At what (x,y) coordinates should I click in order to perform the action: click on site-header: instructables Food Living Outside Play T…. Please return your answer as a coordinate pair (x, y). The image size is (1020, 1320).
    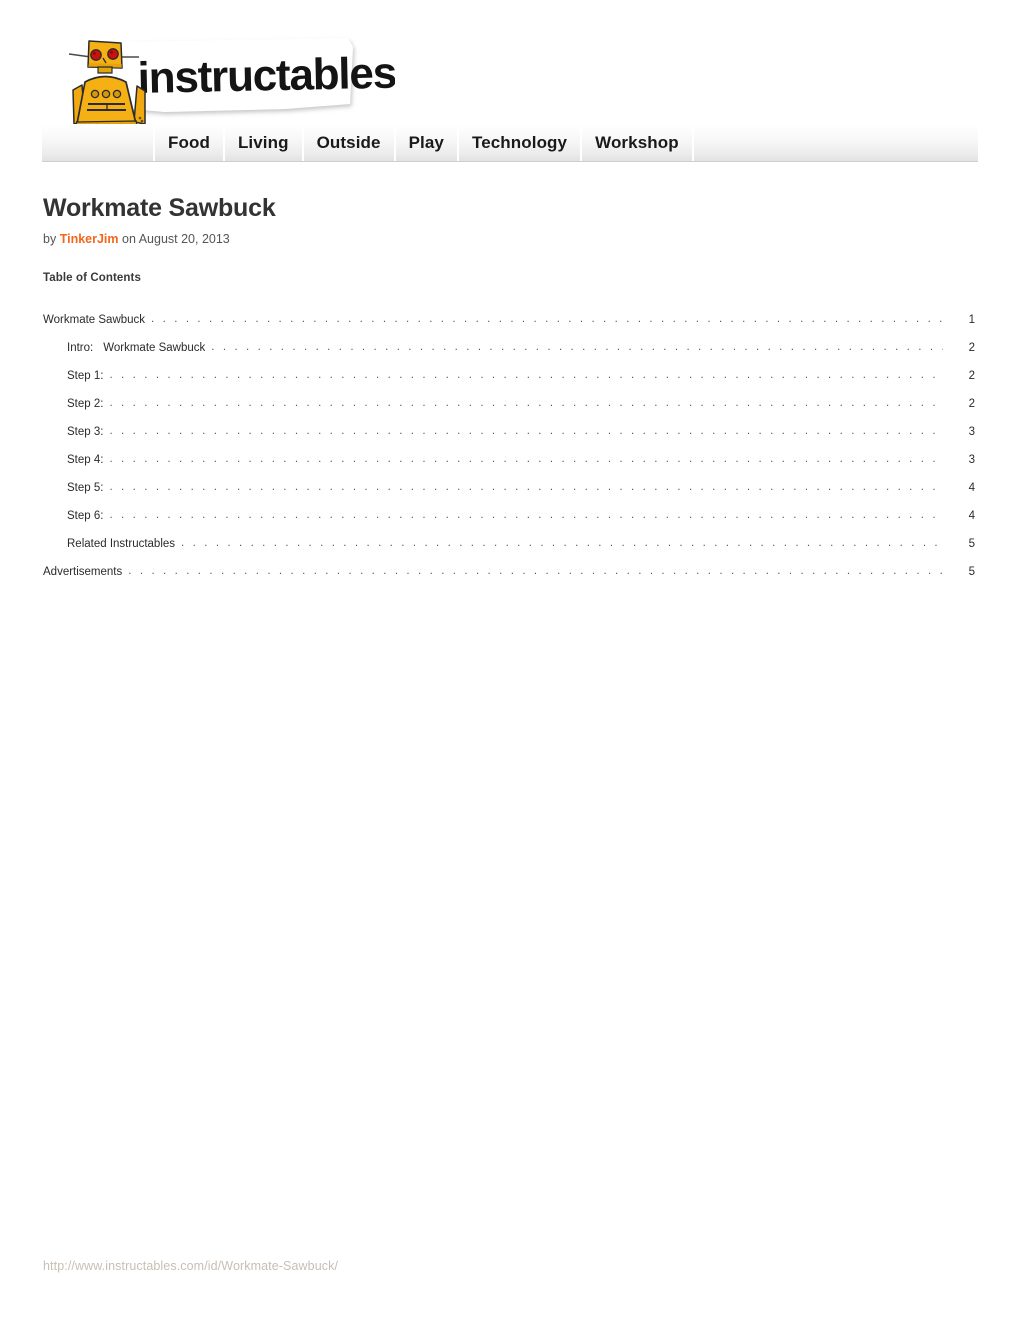
    Looking at the image, I should click on (510, 85).